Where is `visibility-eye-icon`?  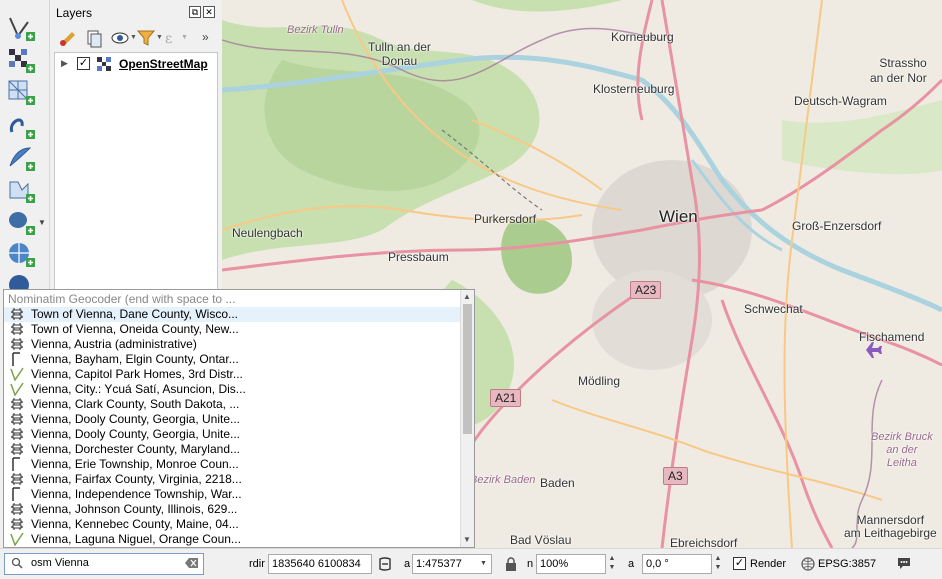 visibility-eye-icon is located at coordinates (120, 38).